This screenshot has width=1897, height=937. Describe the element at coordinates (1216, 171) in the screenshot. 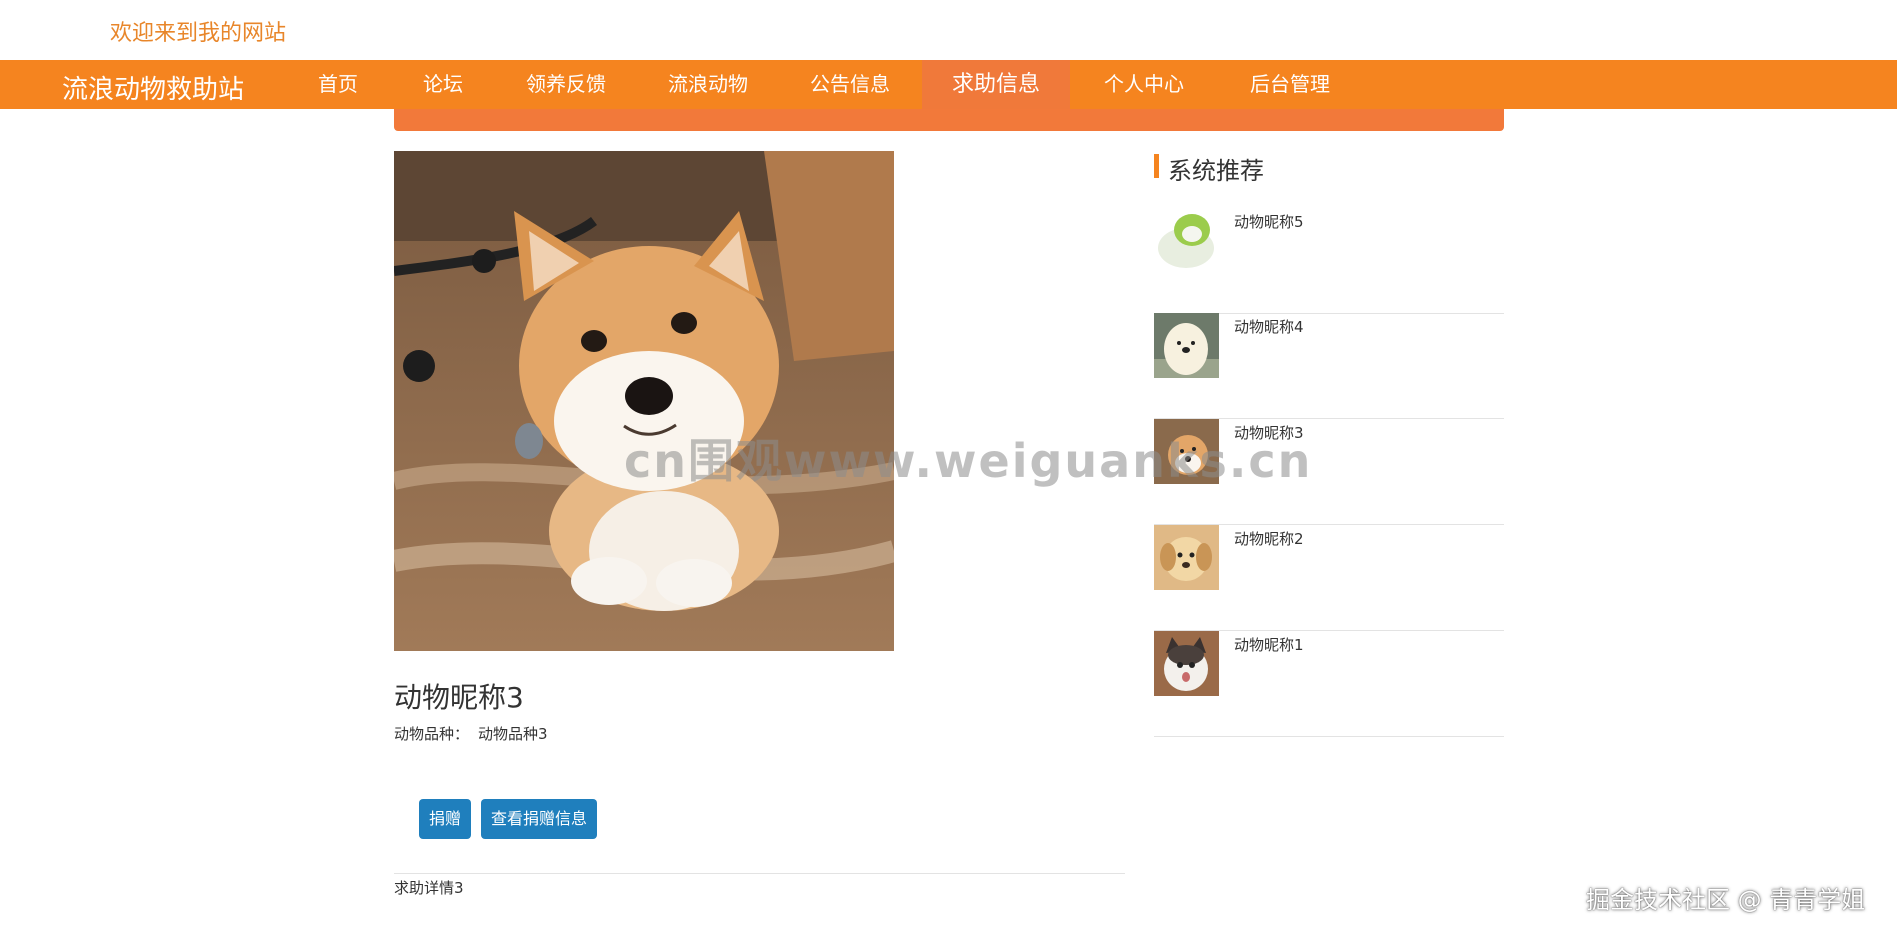

I see `sidebar-heading: 系统推荐` at that location.